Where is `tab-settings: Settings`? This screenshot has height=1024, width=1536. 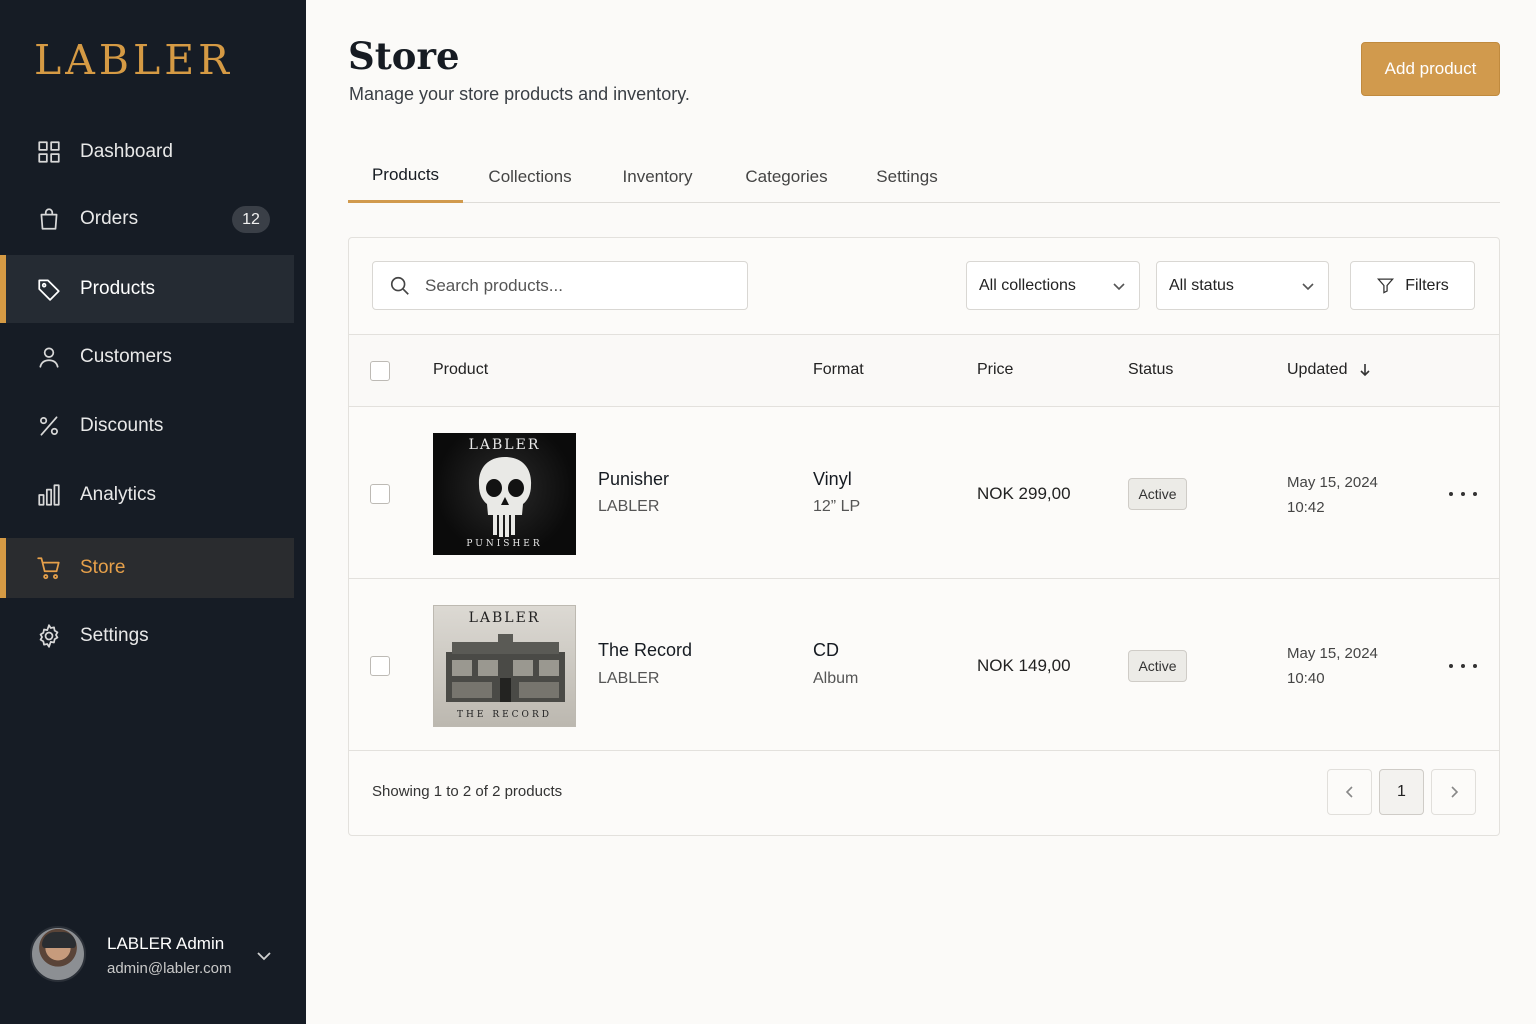 tab-settings: Settings is located at coordinates (907, 176).